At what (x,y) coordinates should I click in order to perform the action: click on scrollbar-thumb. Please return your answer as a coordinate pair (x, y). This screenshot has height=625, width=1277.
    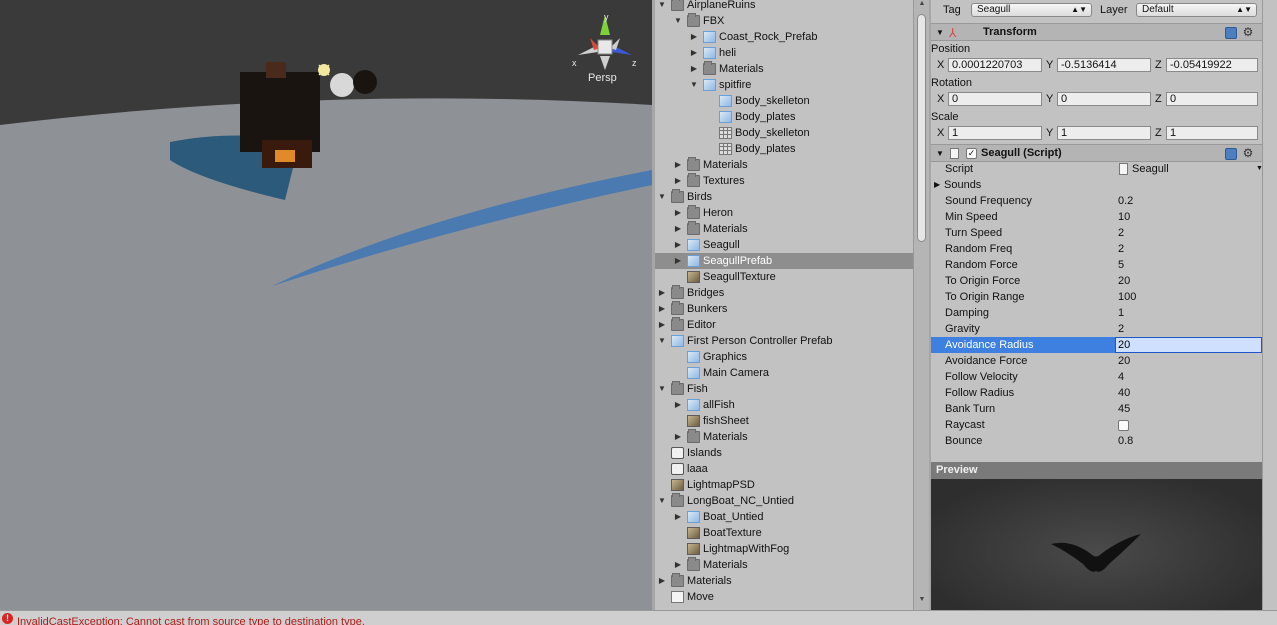
    Looking at the image, I should click on (921, 128).